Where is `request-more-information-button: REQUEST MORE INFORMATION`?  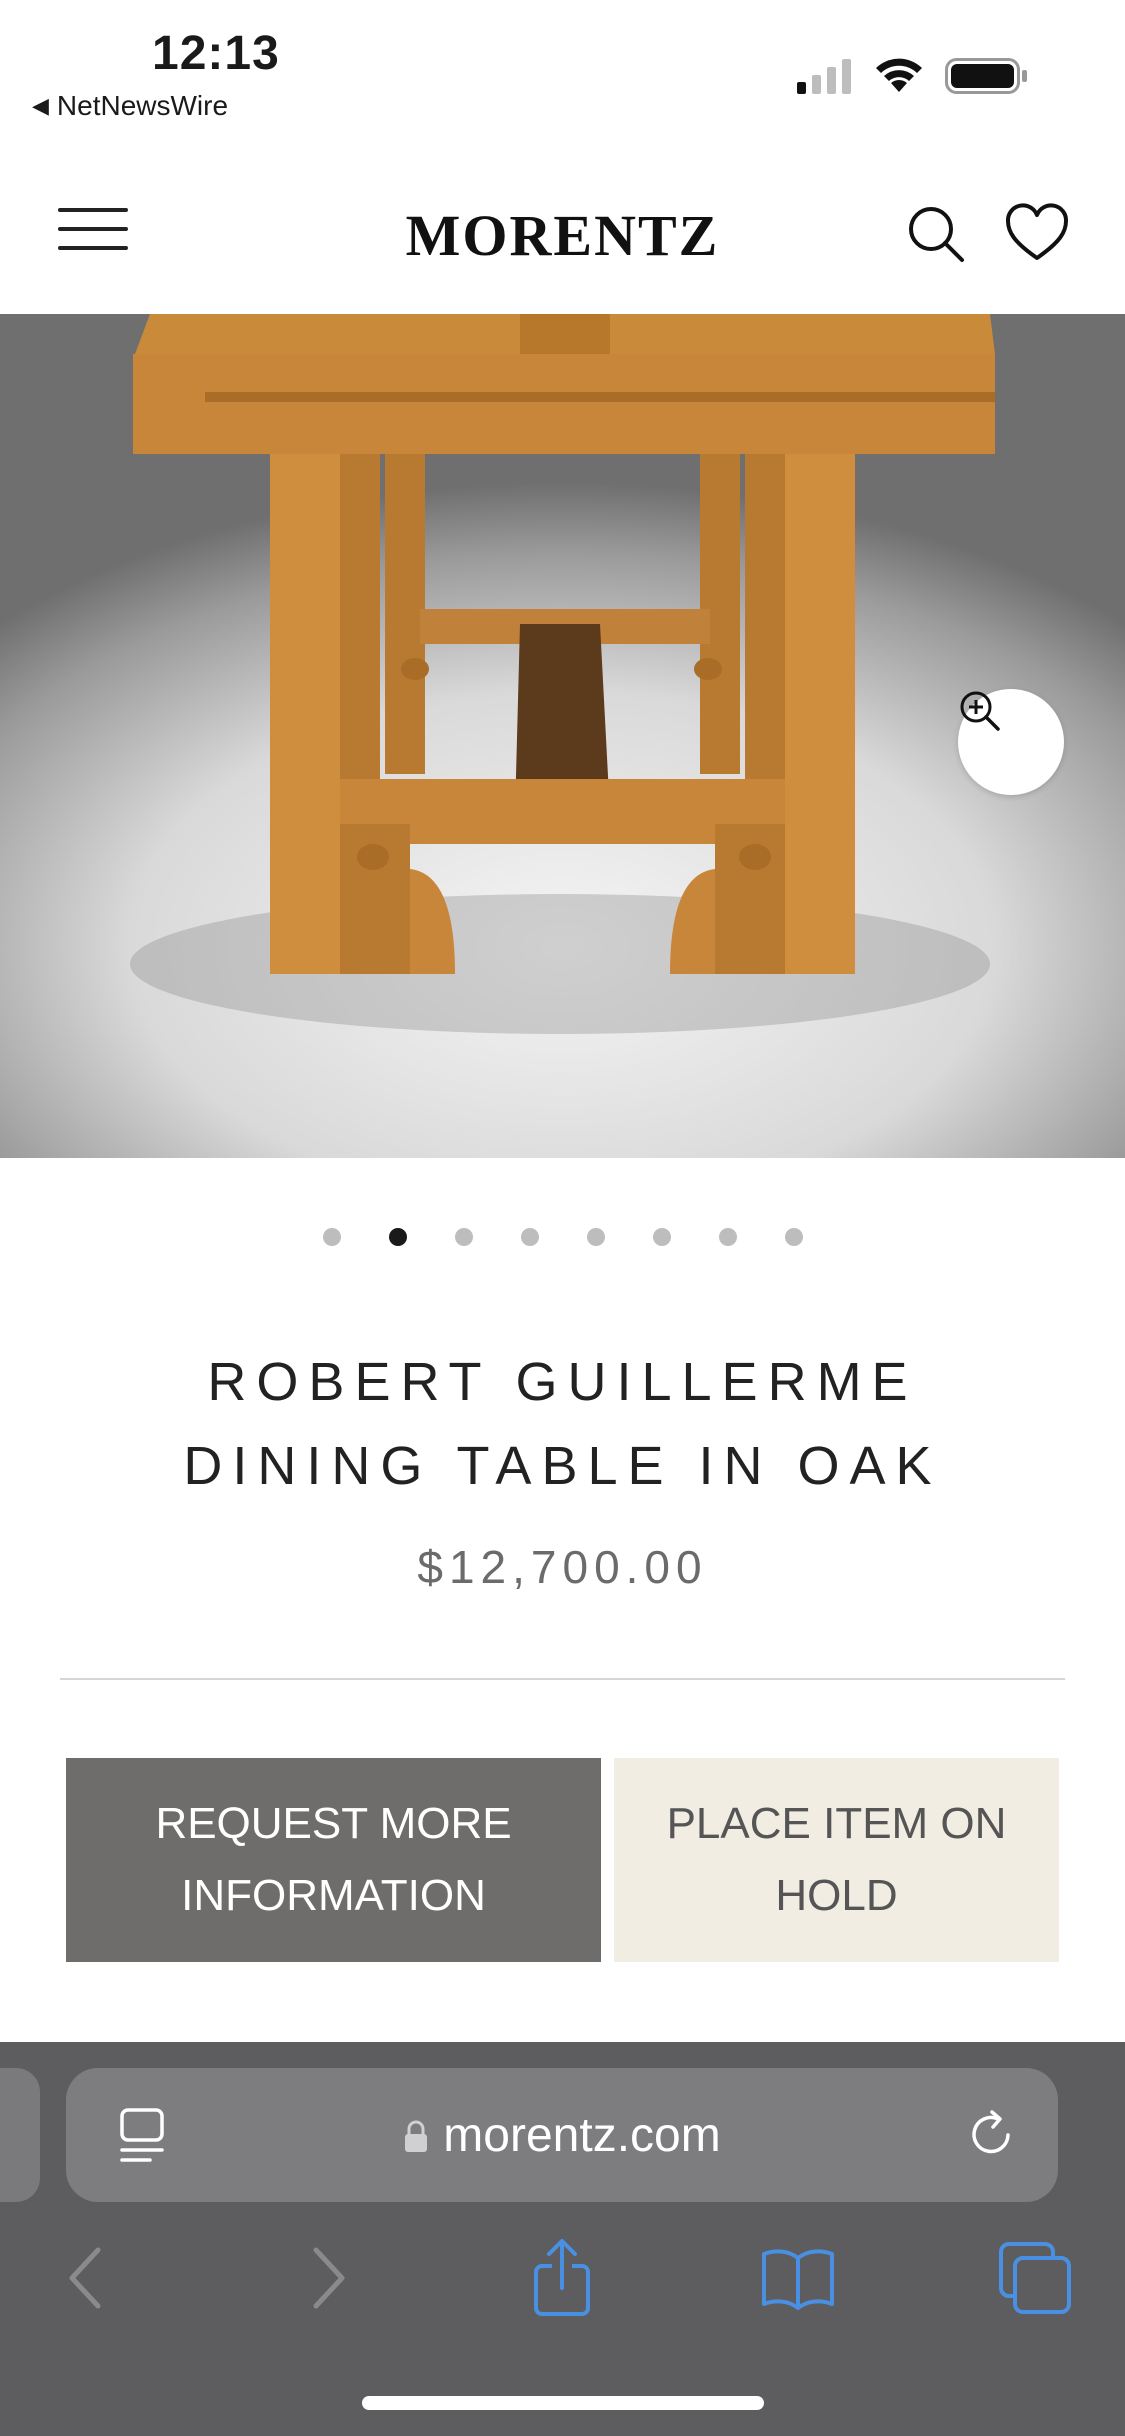
request-more-information-button: REQUEST MORE INFORMATION is located at coordinates (333, 1860).